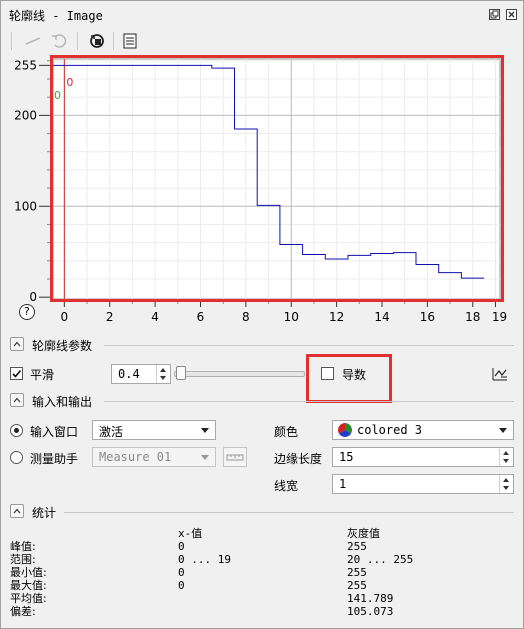  I want to click on stats-row-x: 0 ... 19, so click(204, 559).